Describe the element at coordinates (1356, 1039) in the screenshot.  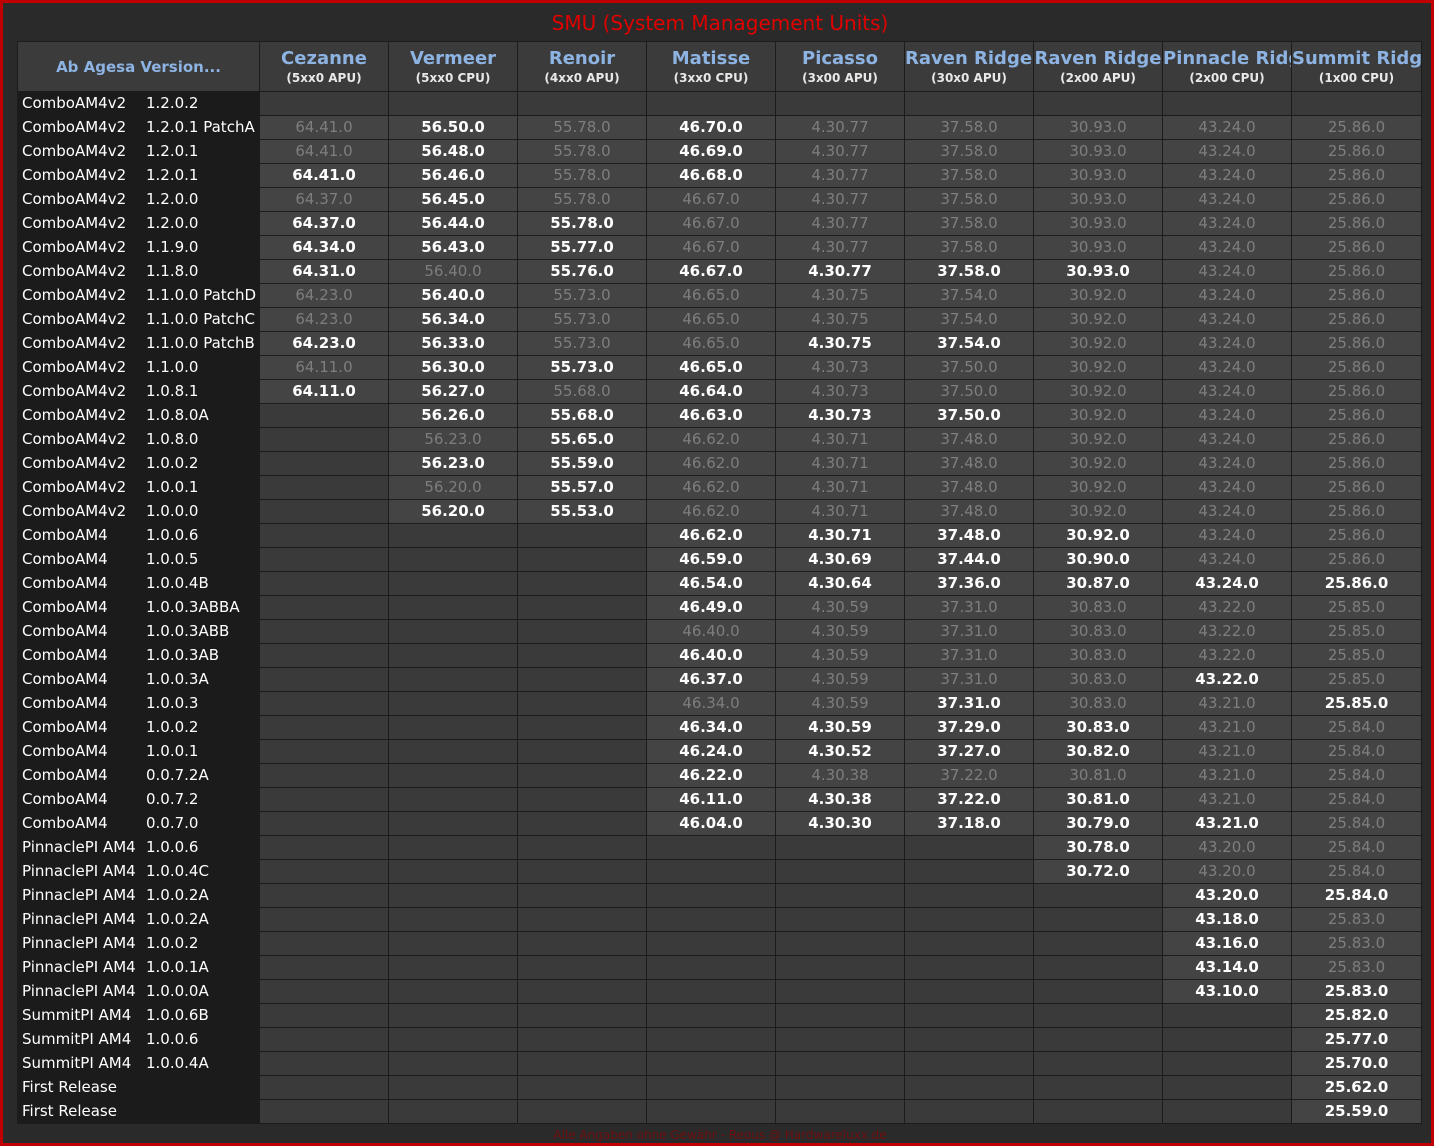
I see `smu-value-new: 25.77.0` at that location.